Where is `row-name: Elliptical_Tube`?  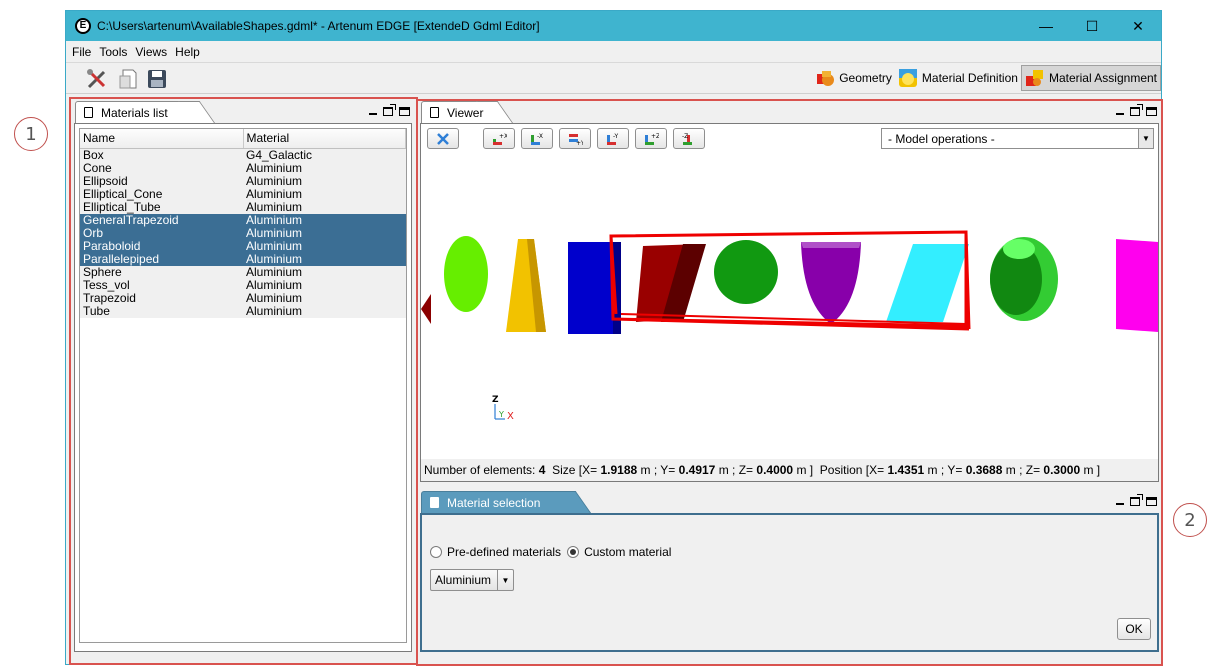
row-name: Elliptical_Tube is located at coordinates (161, 207).